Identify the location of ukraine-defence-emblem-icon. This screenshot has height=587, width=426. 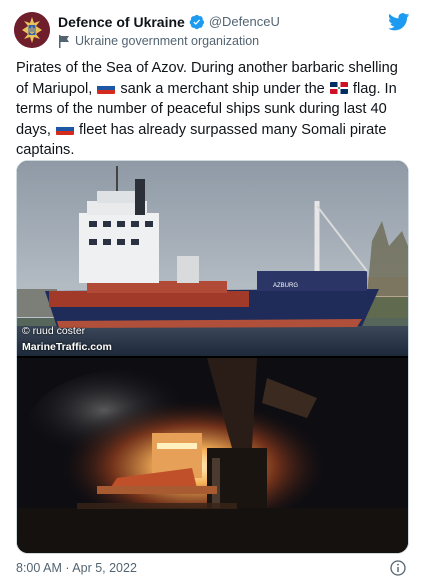
(32, 30).